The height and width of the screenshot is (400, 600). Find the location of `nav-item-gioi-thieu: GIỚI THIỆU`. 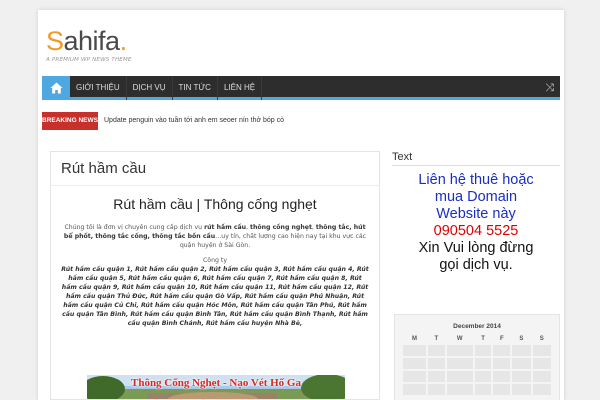

nav-item-gioi-thieu: GIỚI THIỆU is located at coordinates (98, 88).